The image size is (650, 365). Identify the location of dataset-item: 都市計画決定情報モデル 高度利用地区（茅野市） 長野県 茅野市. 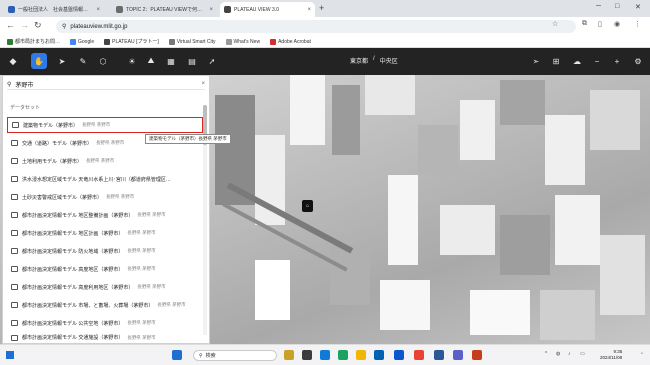
(105, 287).